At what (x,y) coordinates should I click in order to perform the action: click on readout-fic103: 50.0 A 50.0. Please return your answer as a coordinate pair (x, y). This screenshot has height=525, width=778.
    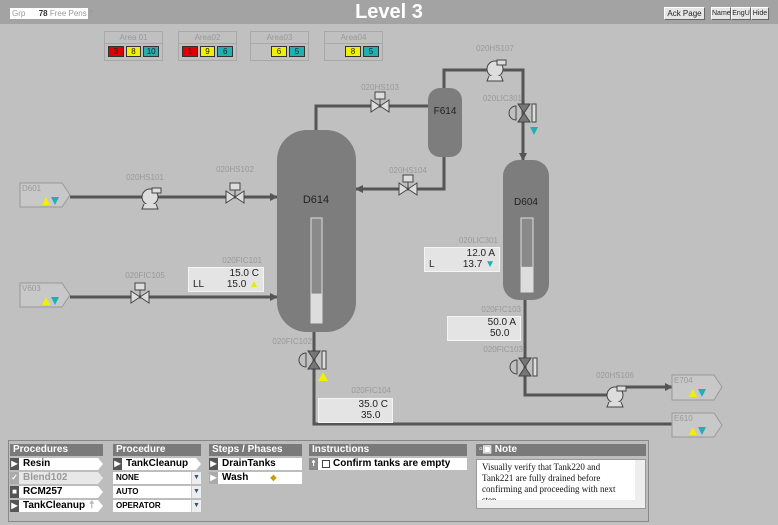
    Looking at the image, I should click on (484, 328).